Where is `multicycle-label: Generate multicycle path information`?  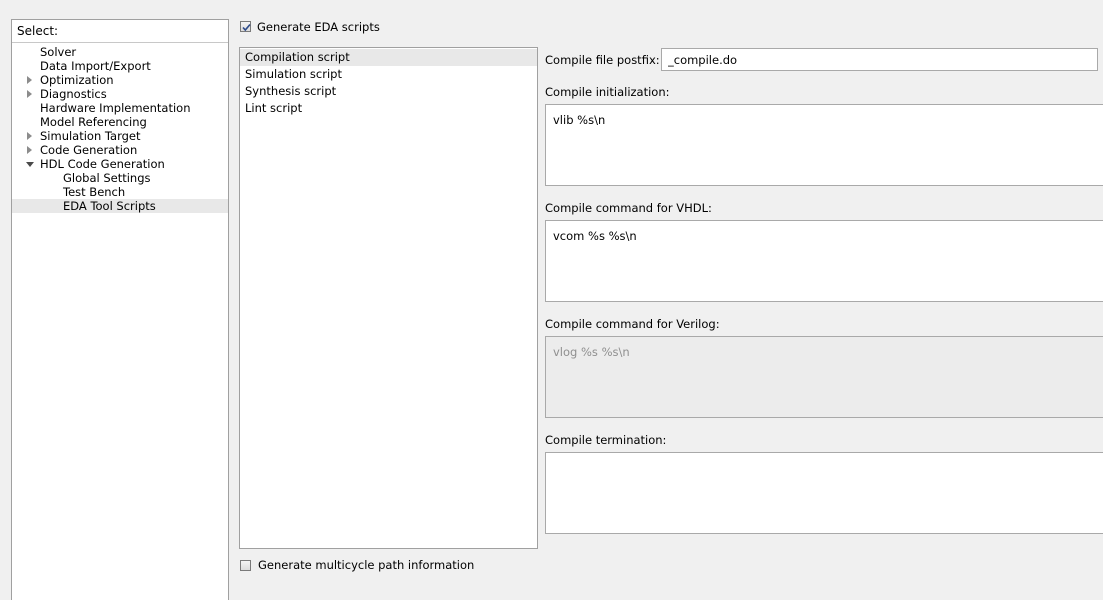 multicycle-label: Generate multicycle path information is located at coordinates (366, 565).